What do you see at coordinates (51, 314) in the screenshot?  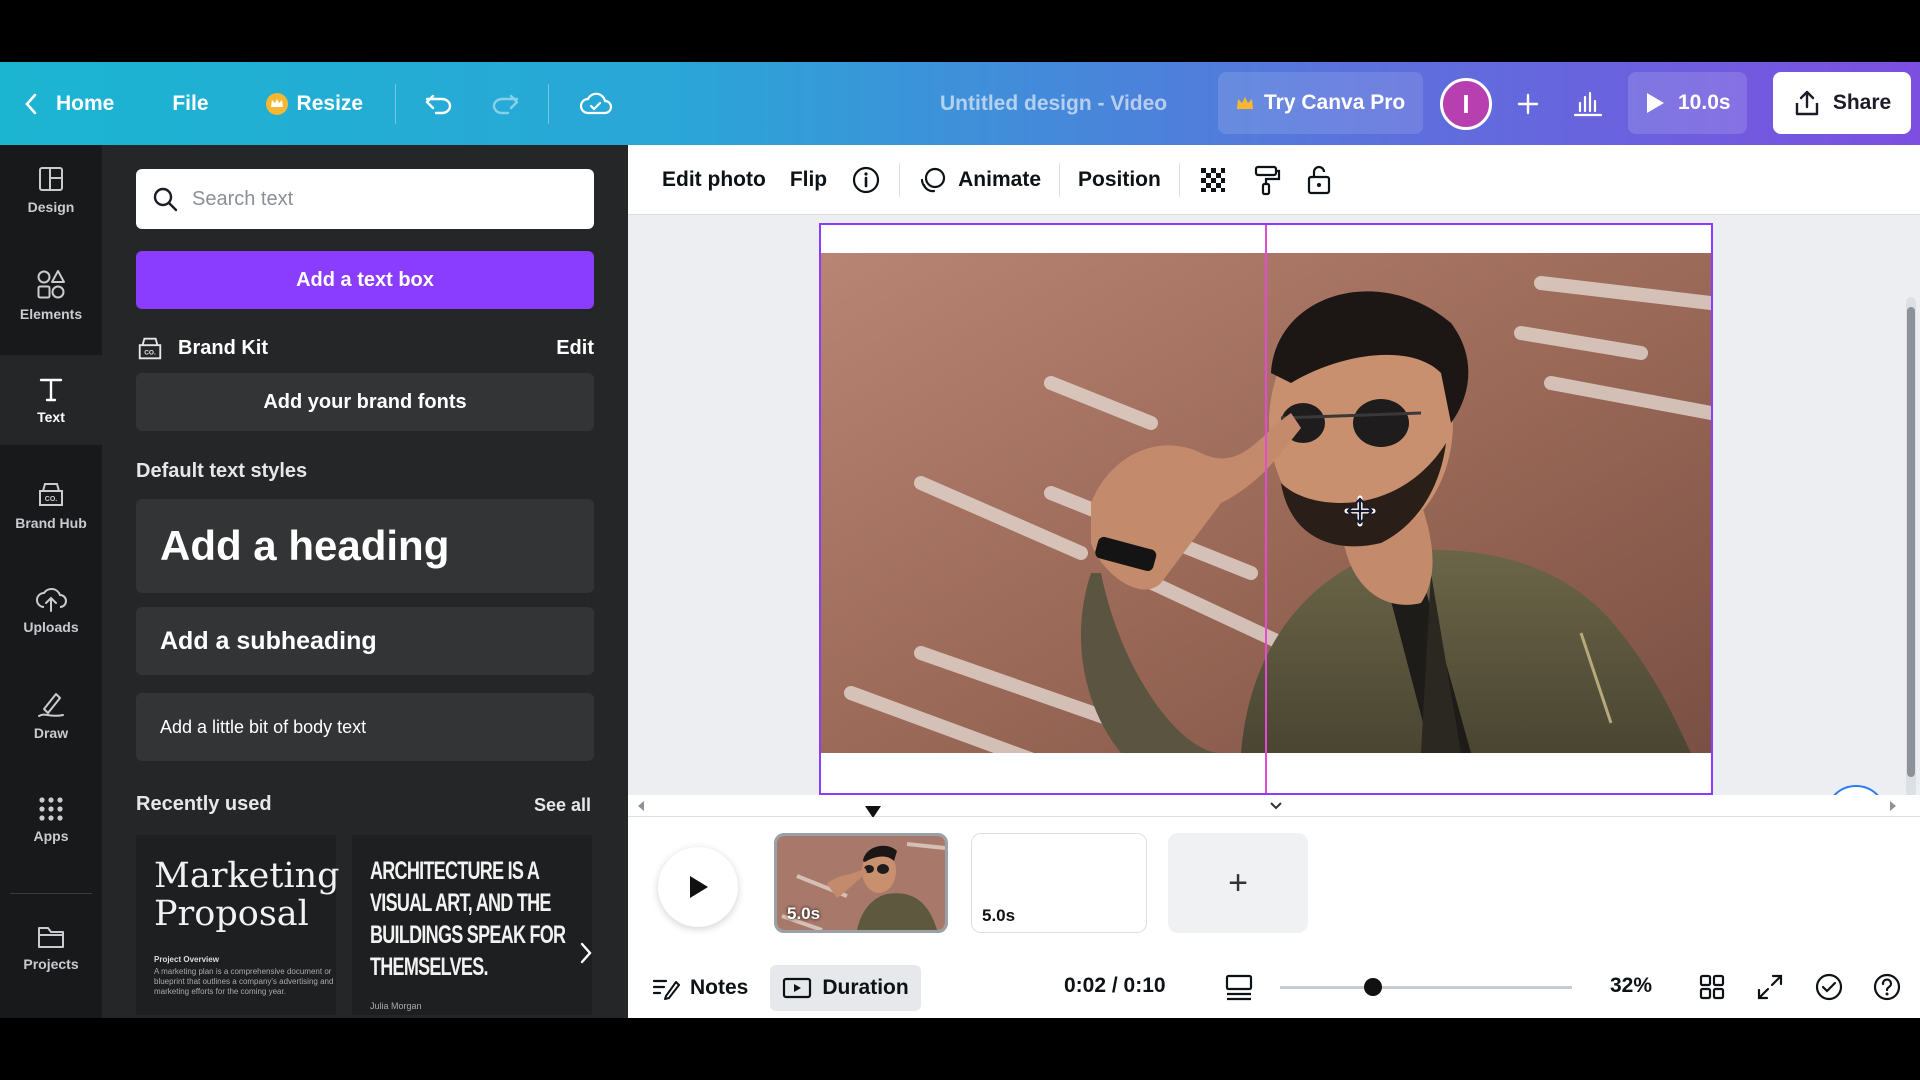 I see `rail-label: Elements` at bounding box center [51, 314].